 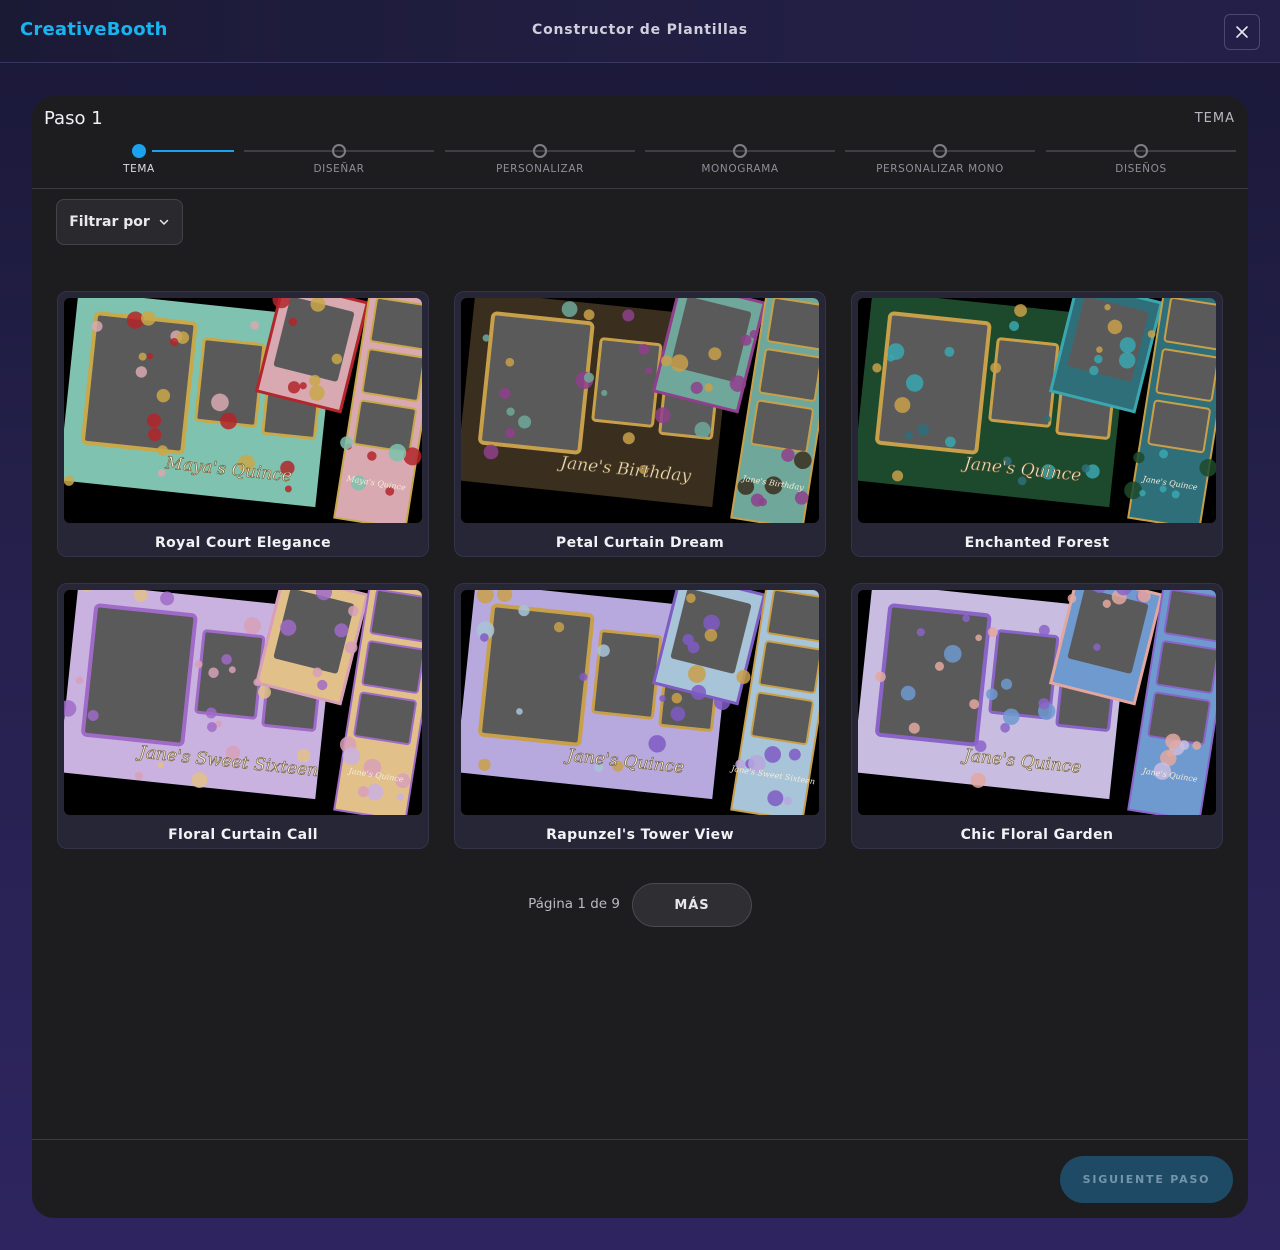 I want to click on template-thumbnail: Jane's Quince Jane's Sweet Sixteen, so click(x=640, y=702).